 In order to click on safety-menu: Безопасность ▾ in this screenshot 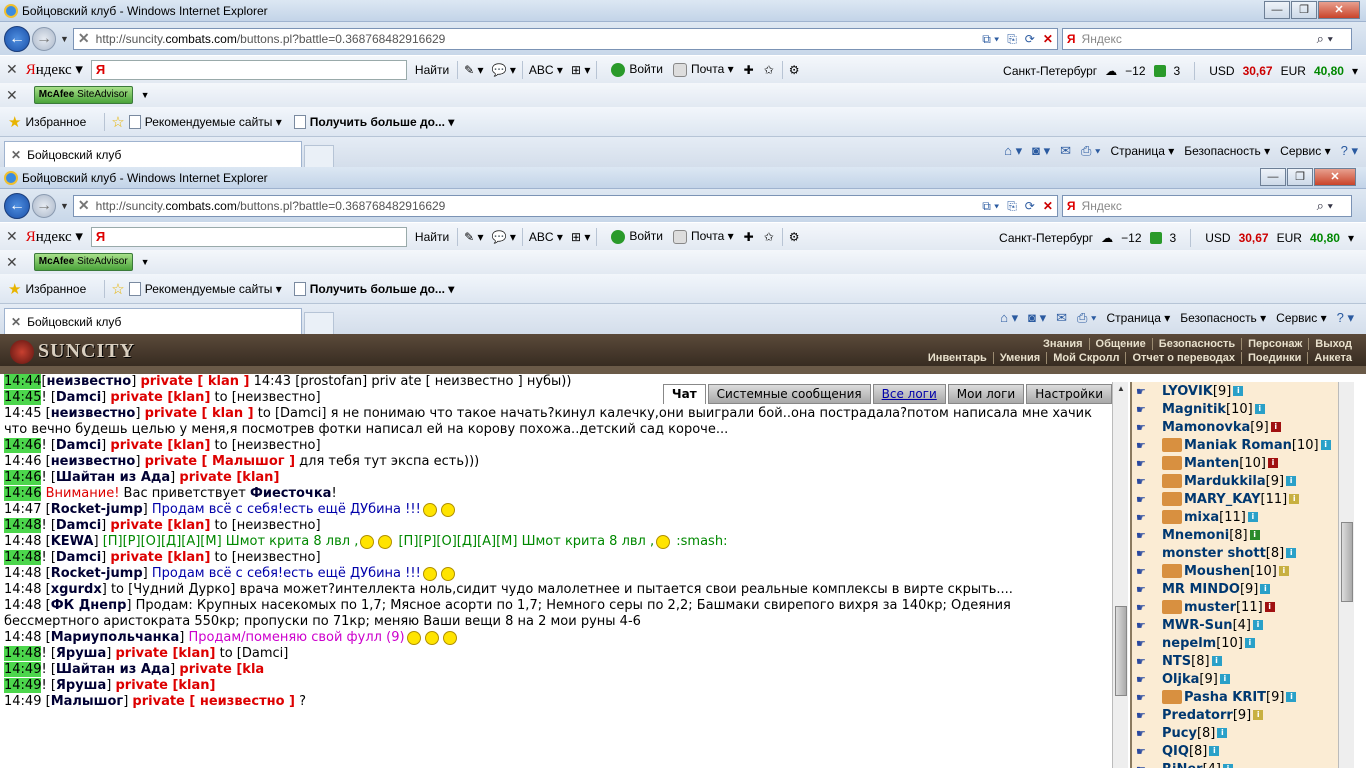, I will do `click(1223, 318)`.